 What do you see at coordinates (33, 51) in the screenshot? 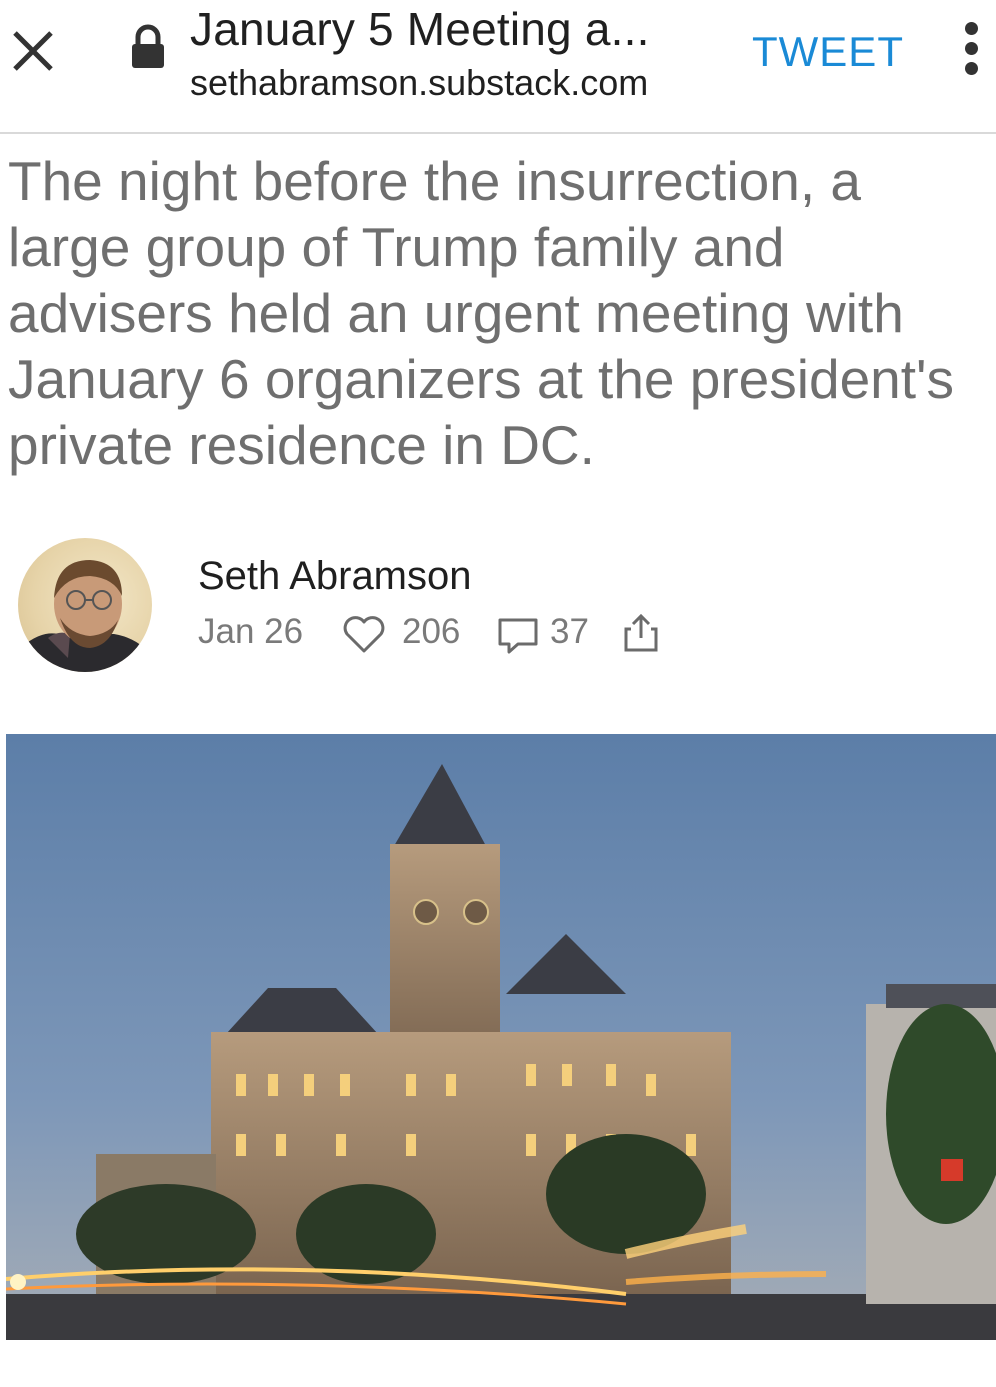
I see `close-icon` at bounding box center [33, 51].